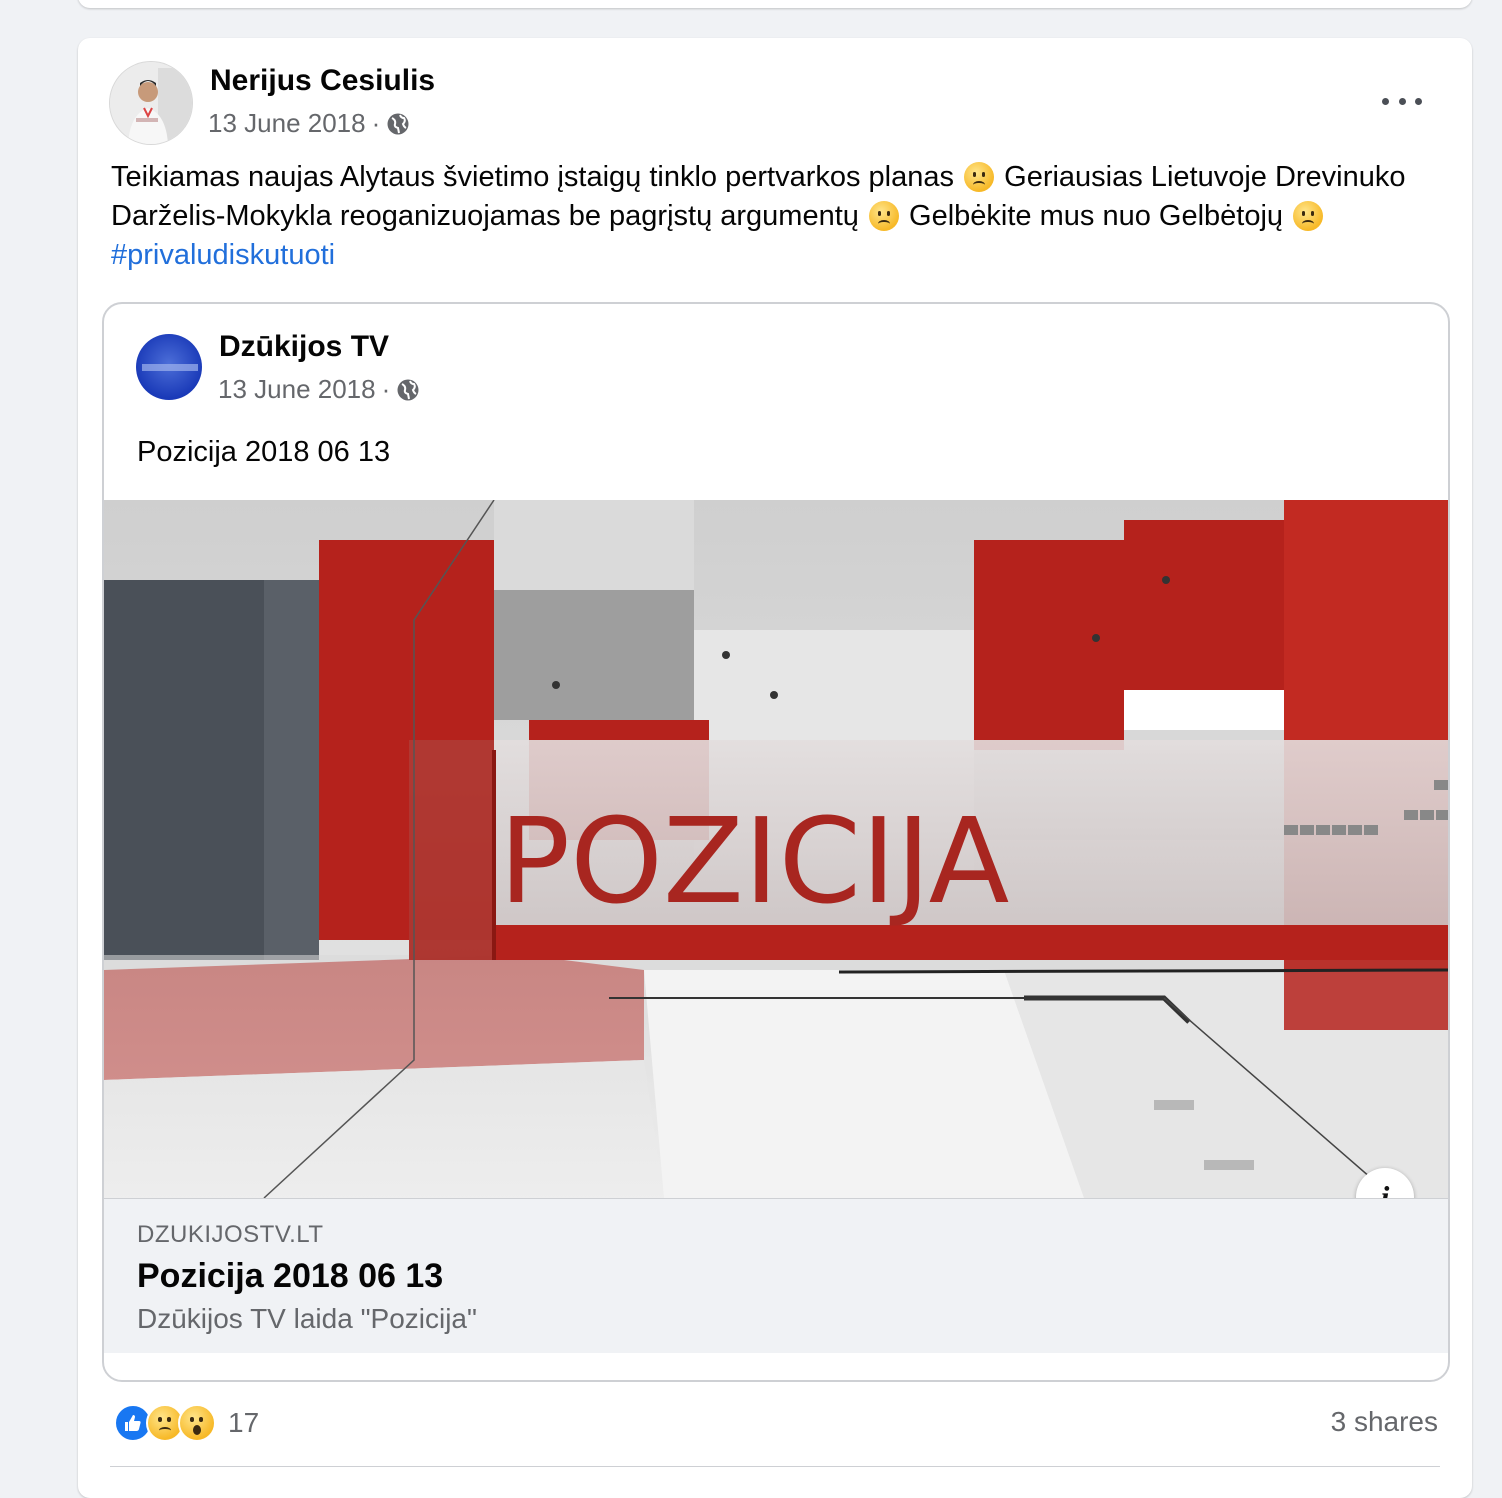 The height and width of the screenshot is (1498, 1502). What do you see at coordinates (290, 1276) in the screenshot?
I see `link-title: Pozicija 2018 06 13` at bounding box center [290, 1276].